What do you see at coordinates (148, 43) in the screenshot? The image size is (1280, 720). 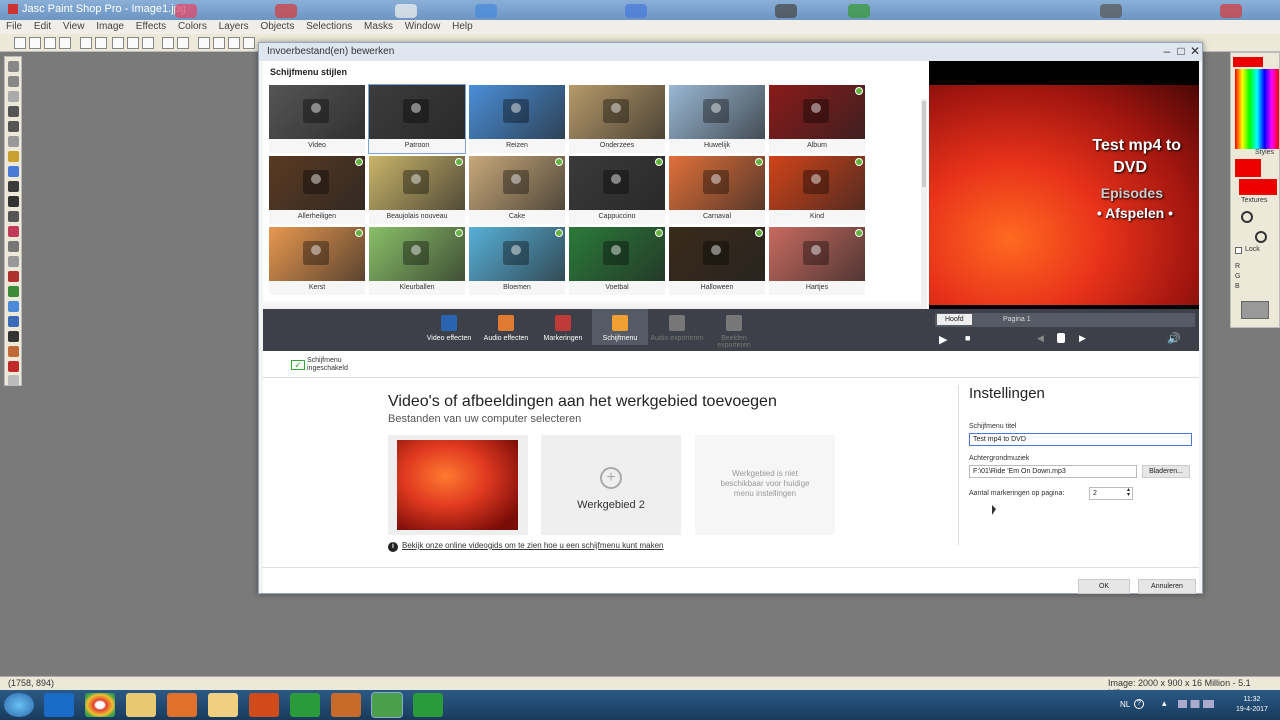 I see `paste-icon` at bounding box center [148, 43].